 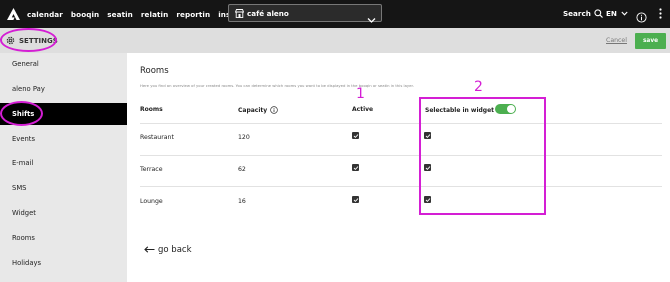 I want to click on column-header-rooms-label: Rooms, so click(x=151, y=109).